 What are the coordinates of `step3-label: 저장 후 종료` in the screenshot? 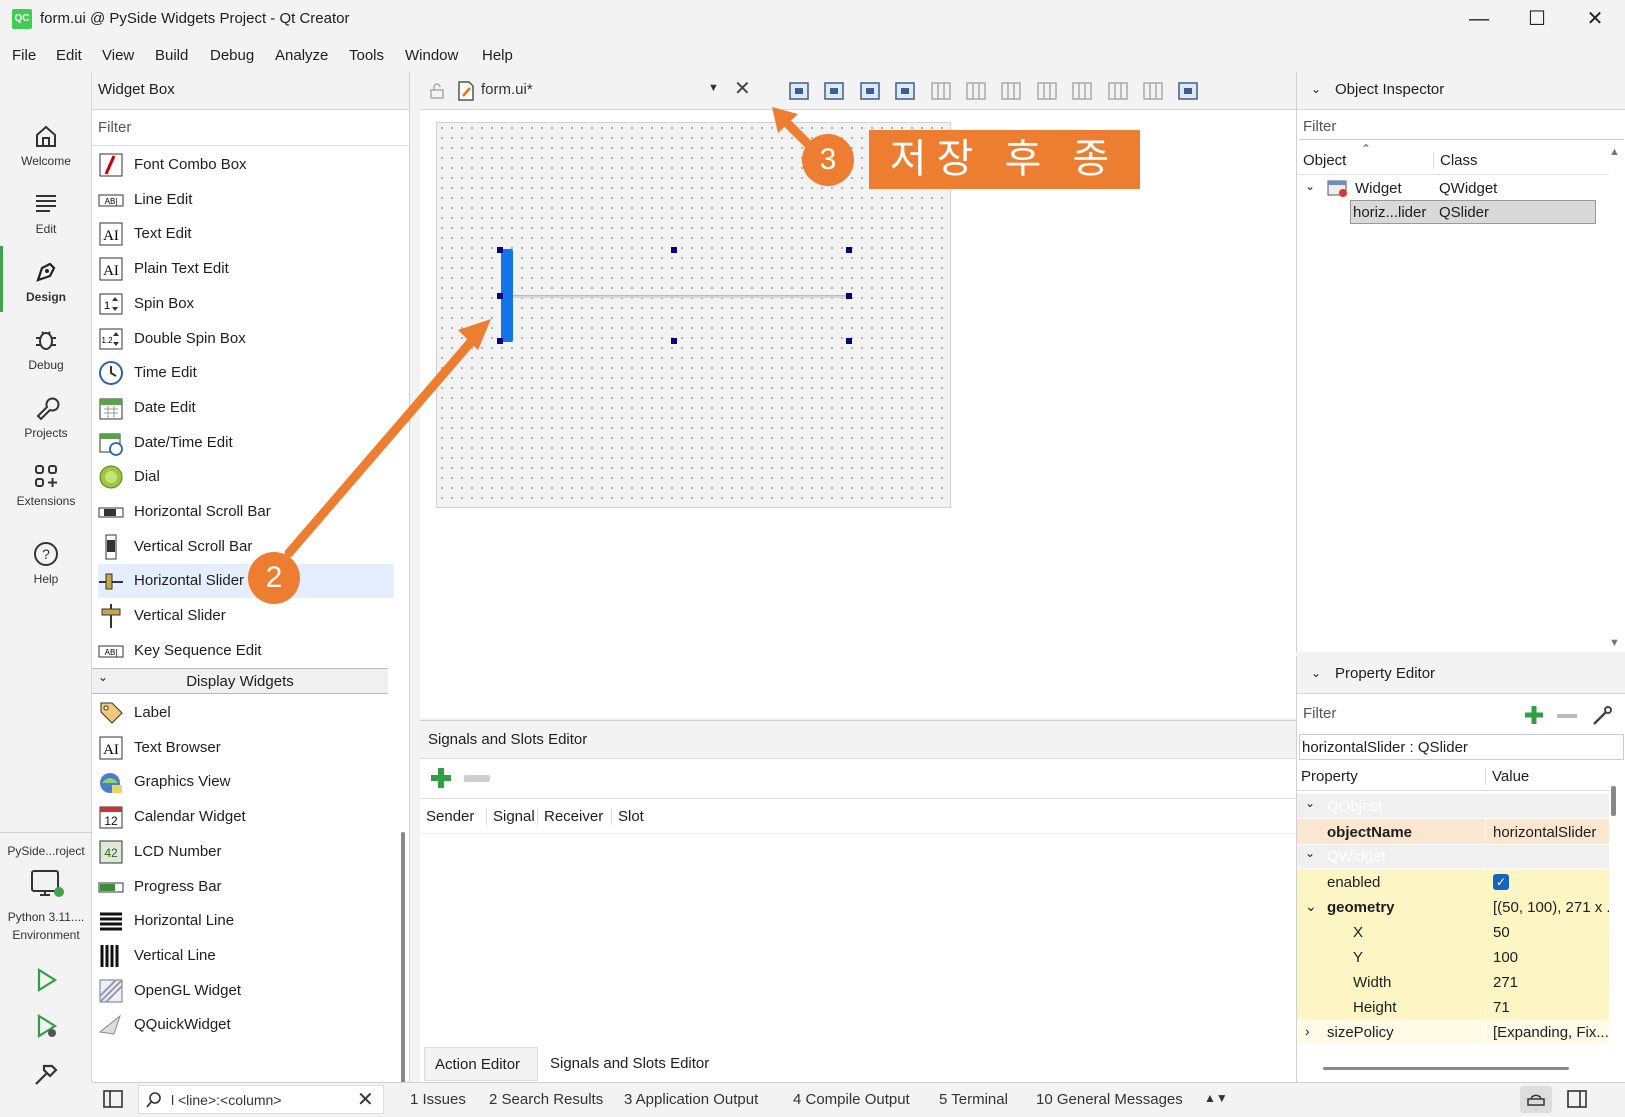 It's located at (1004, 185).